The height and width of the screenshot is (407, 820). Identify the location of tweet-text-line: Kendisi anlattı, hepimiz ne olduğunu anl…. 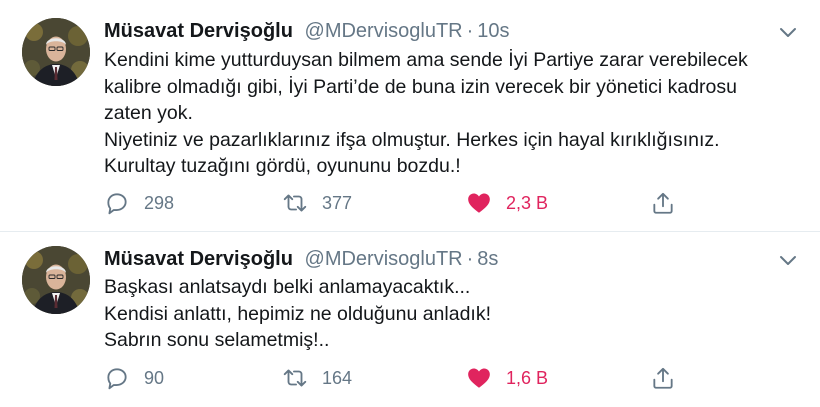
(298, 313).